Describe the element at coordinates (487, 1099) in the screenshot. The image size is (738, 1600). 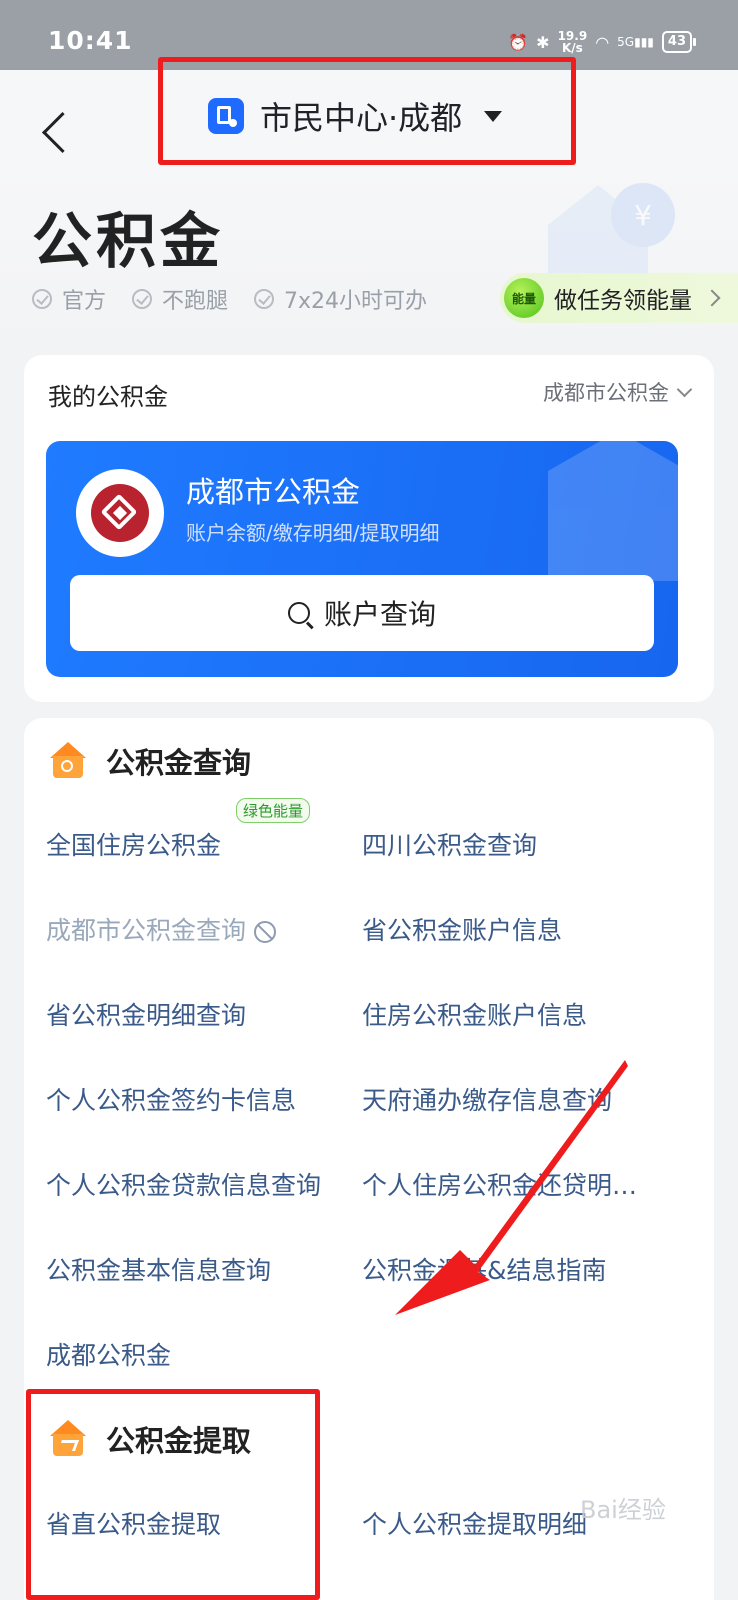
I see `list-item: 天府通办缴存信息查询` at that location.